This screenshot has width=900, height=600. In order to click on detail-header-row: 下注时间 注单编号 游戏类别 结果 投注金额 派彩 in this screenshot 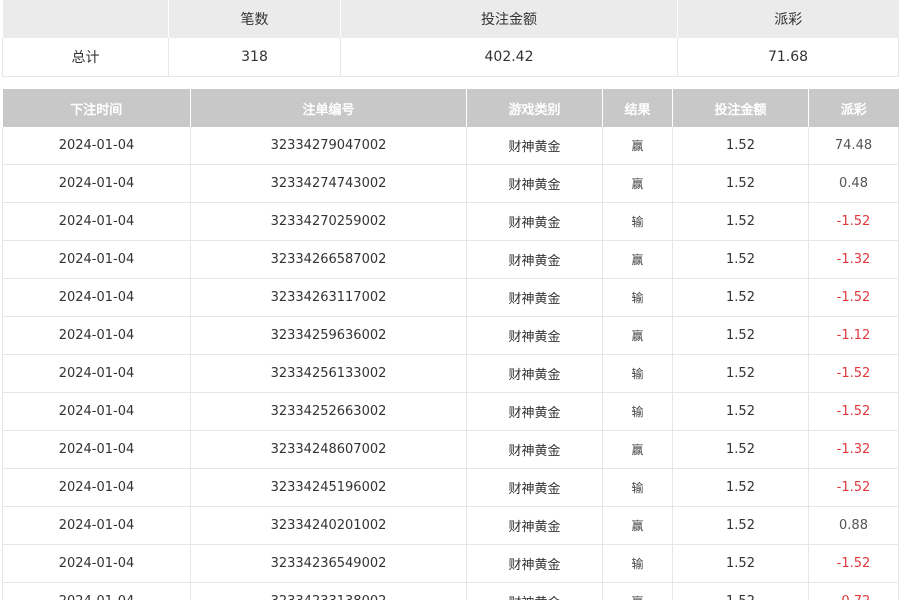, I will do `click(450, 108)`.